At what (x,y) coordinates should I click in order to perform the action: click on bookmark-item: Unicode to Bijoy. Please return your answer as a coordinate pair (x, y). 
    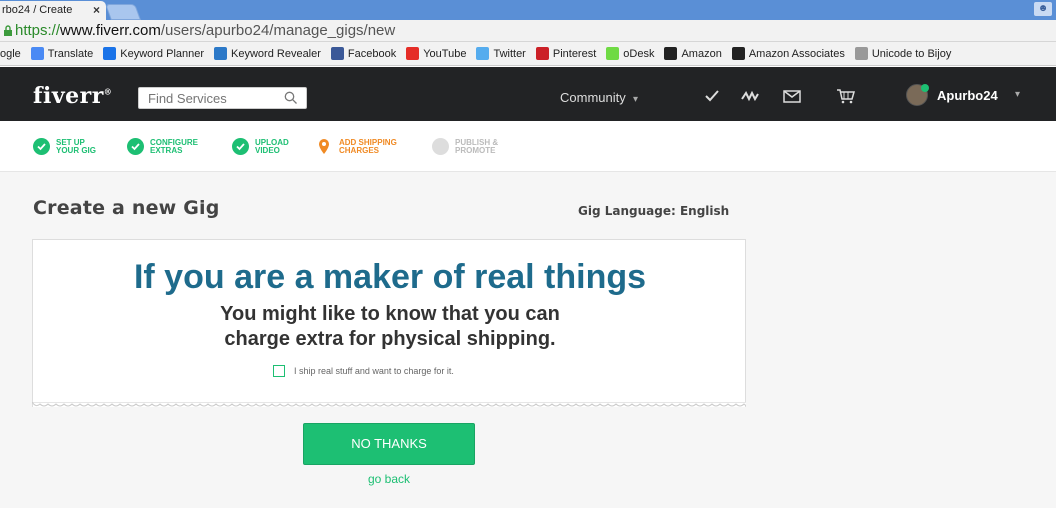
    Looking at the image, I should click on (903, 53).